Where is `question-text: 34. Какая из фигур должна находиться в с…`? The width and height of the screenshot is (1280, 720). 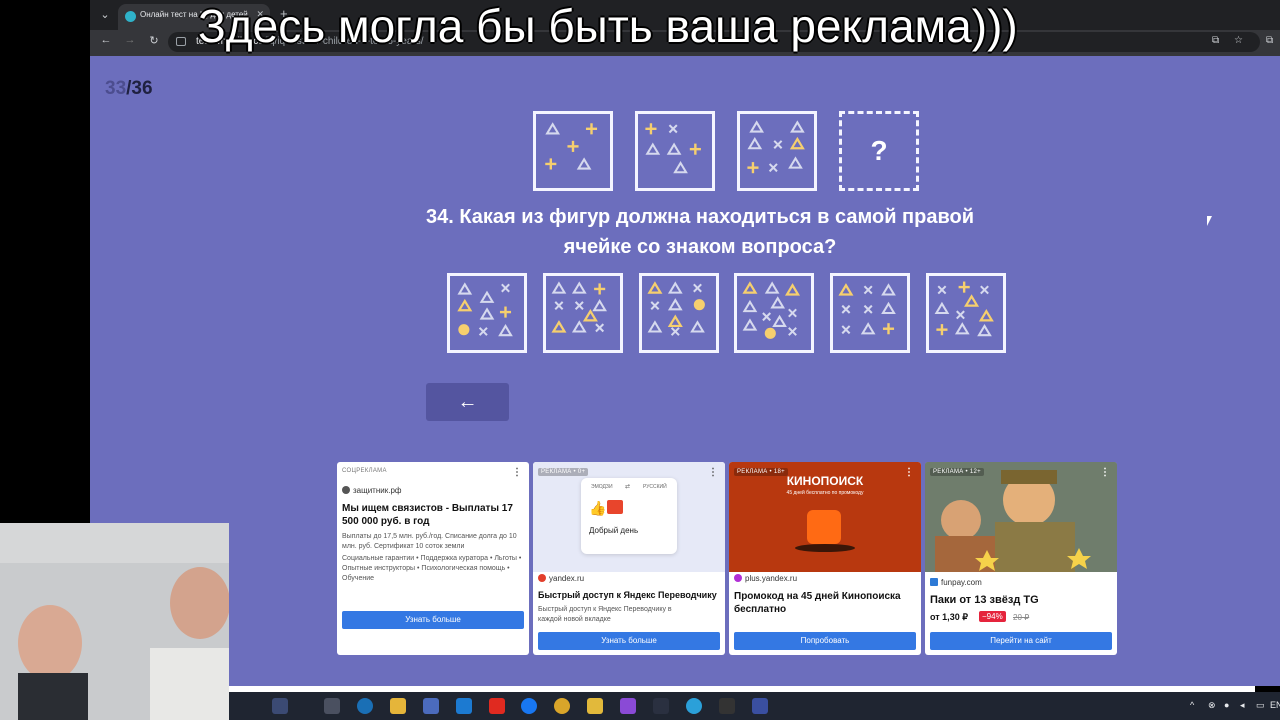 question-text: 34. Какая из фигур должна находиться в с… is located at coordinates (700, 232).